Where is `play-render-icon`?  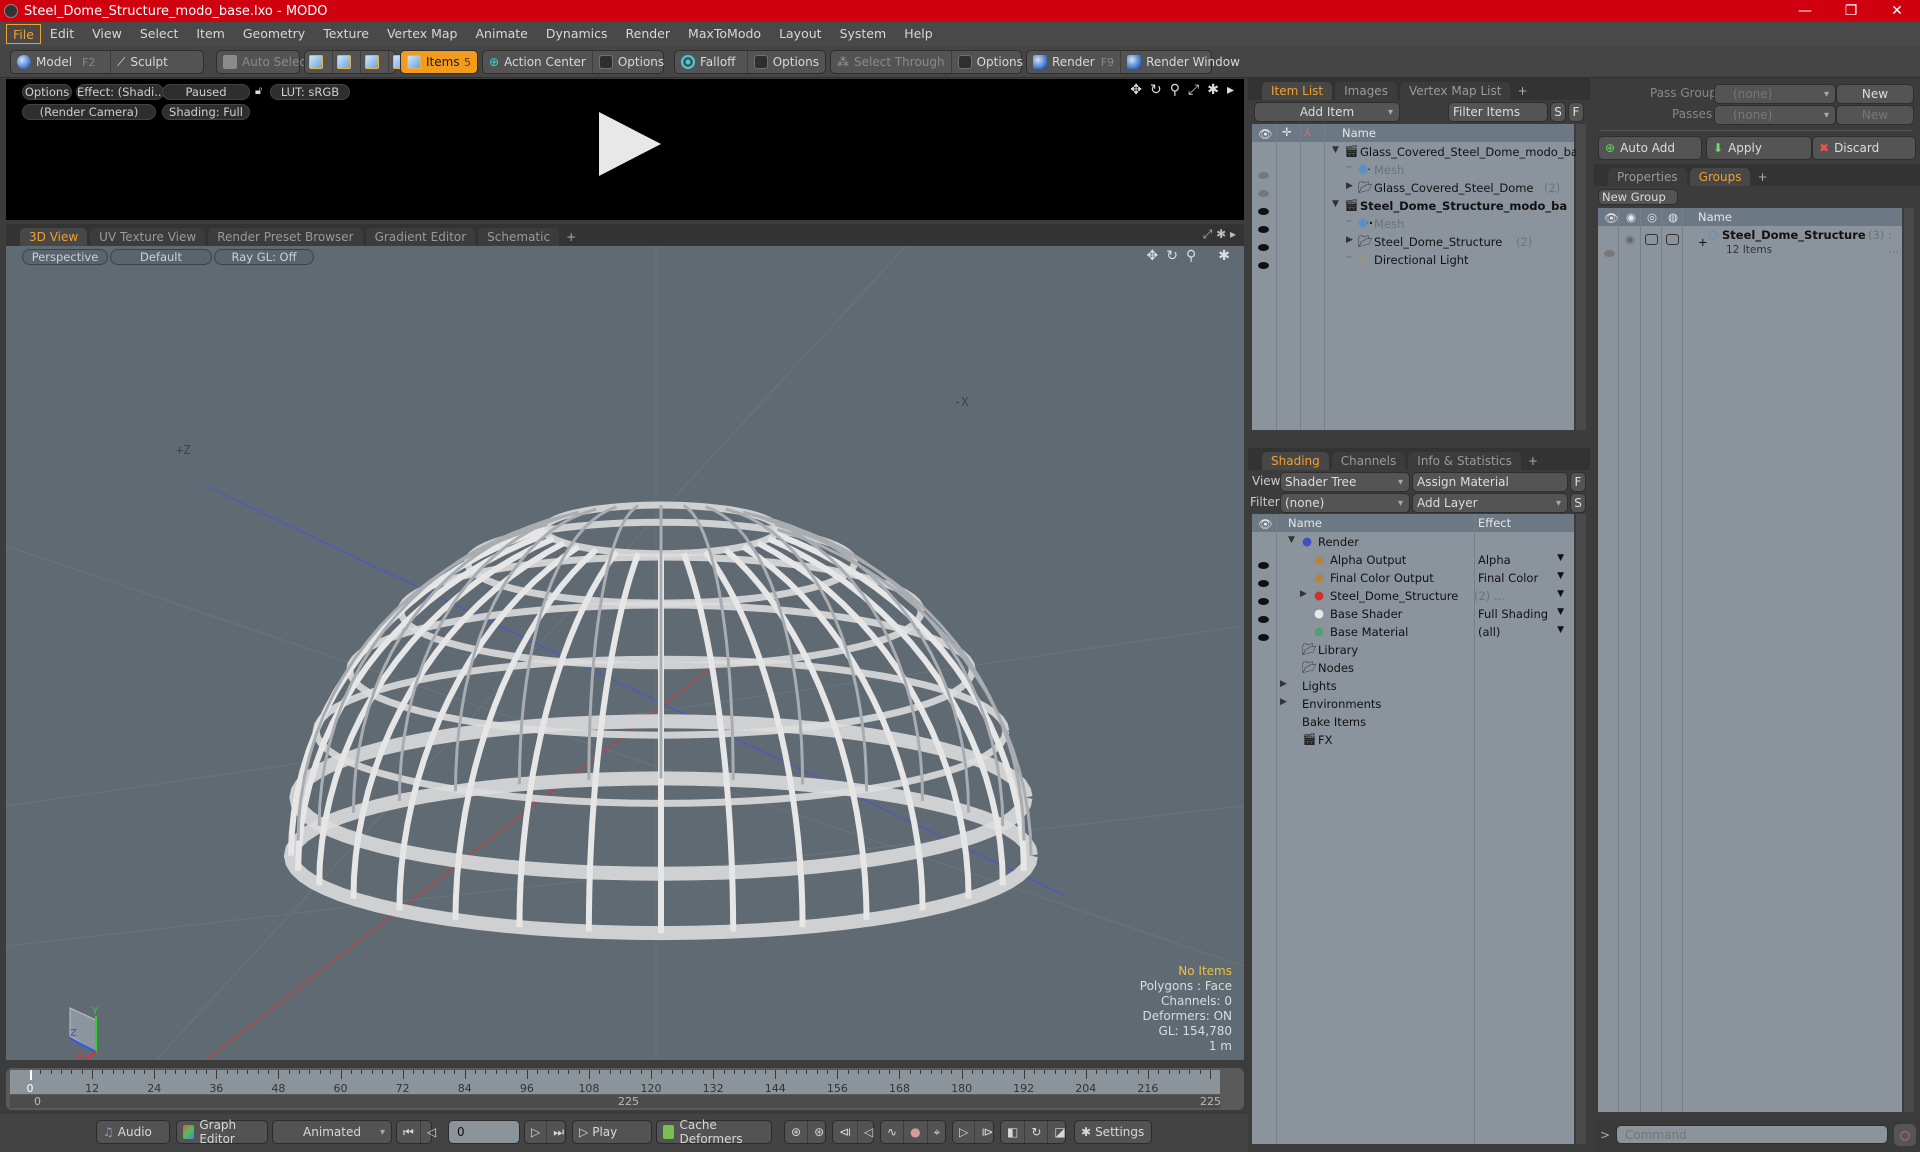
play-render-icon is located at coordinates (630, 144).